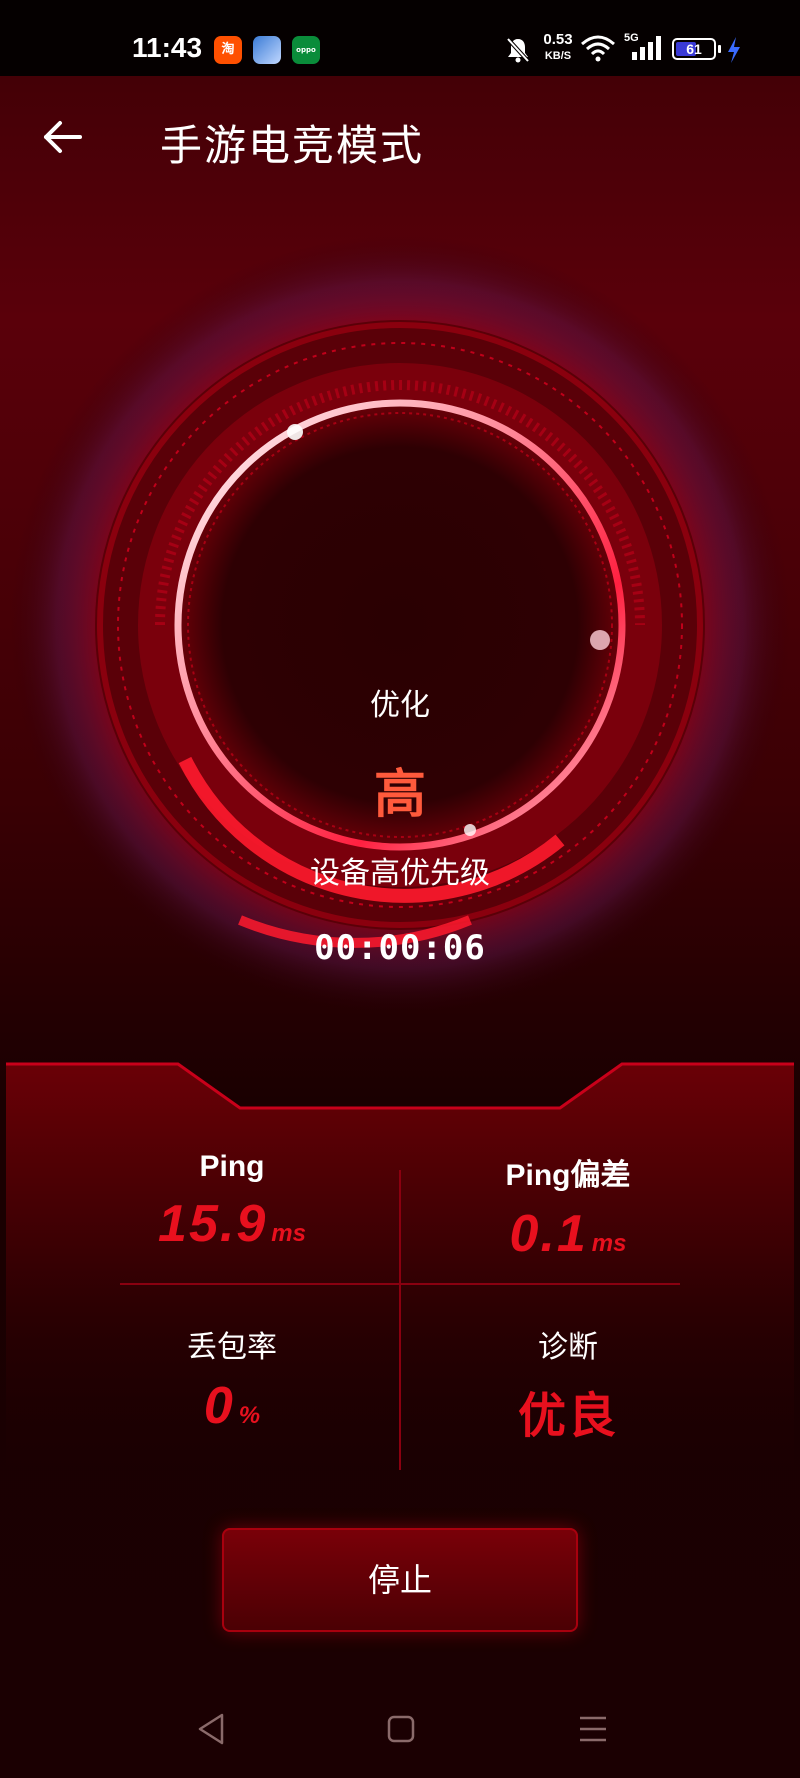 This screenshot has height=1778, width=800. Describe the element at coordinates (400, 873) in the screenshot. I see `gauge-description: 设备高优先级` at that location.